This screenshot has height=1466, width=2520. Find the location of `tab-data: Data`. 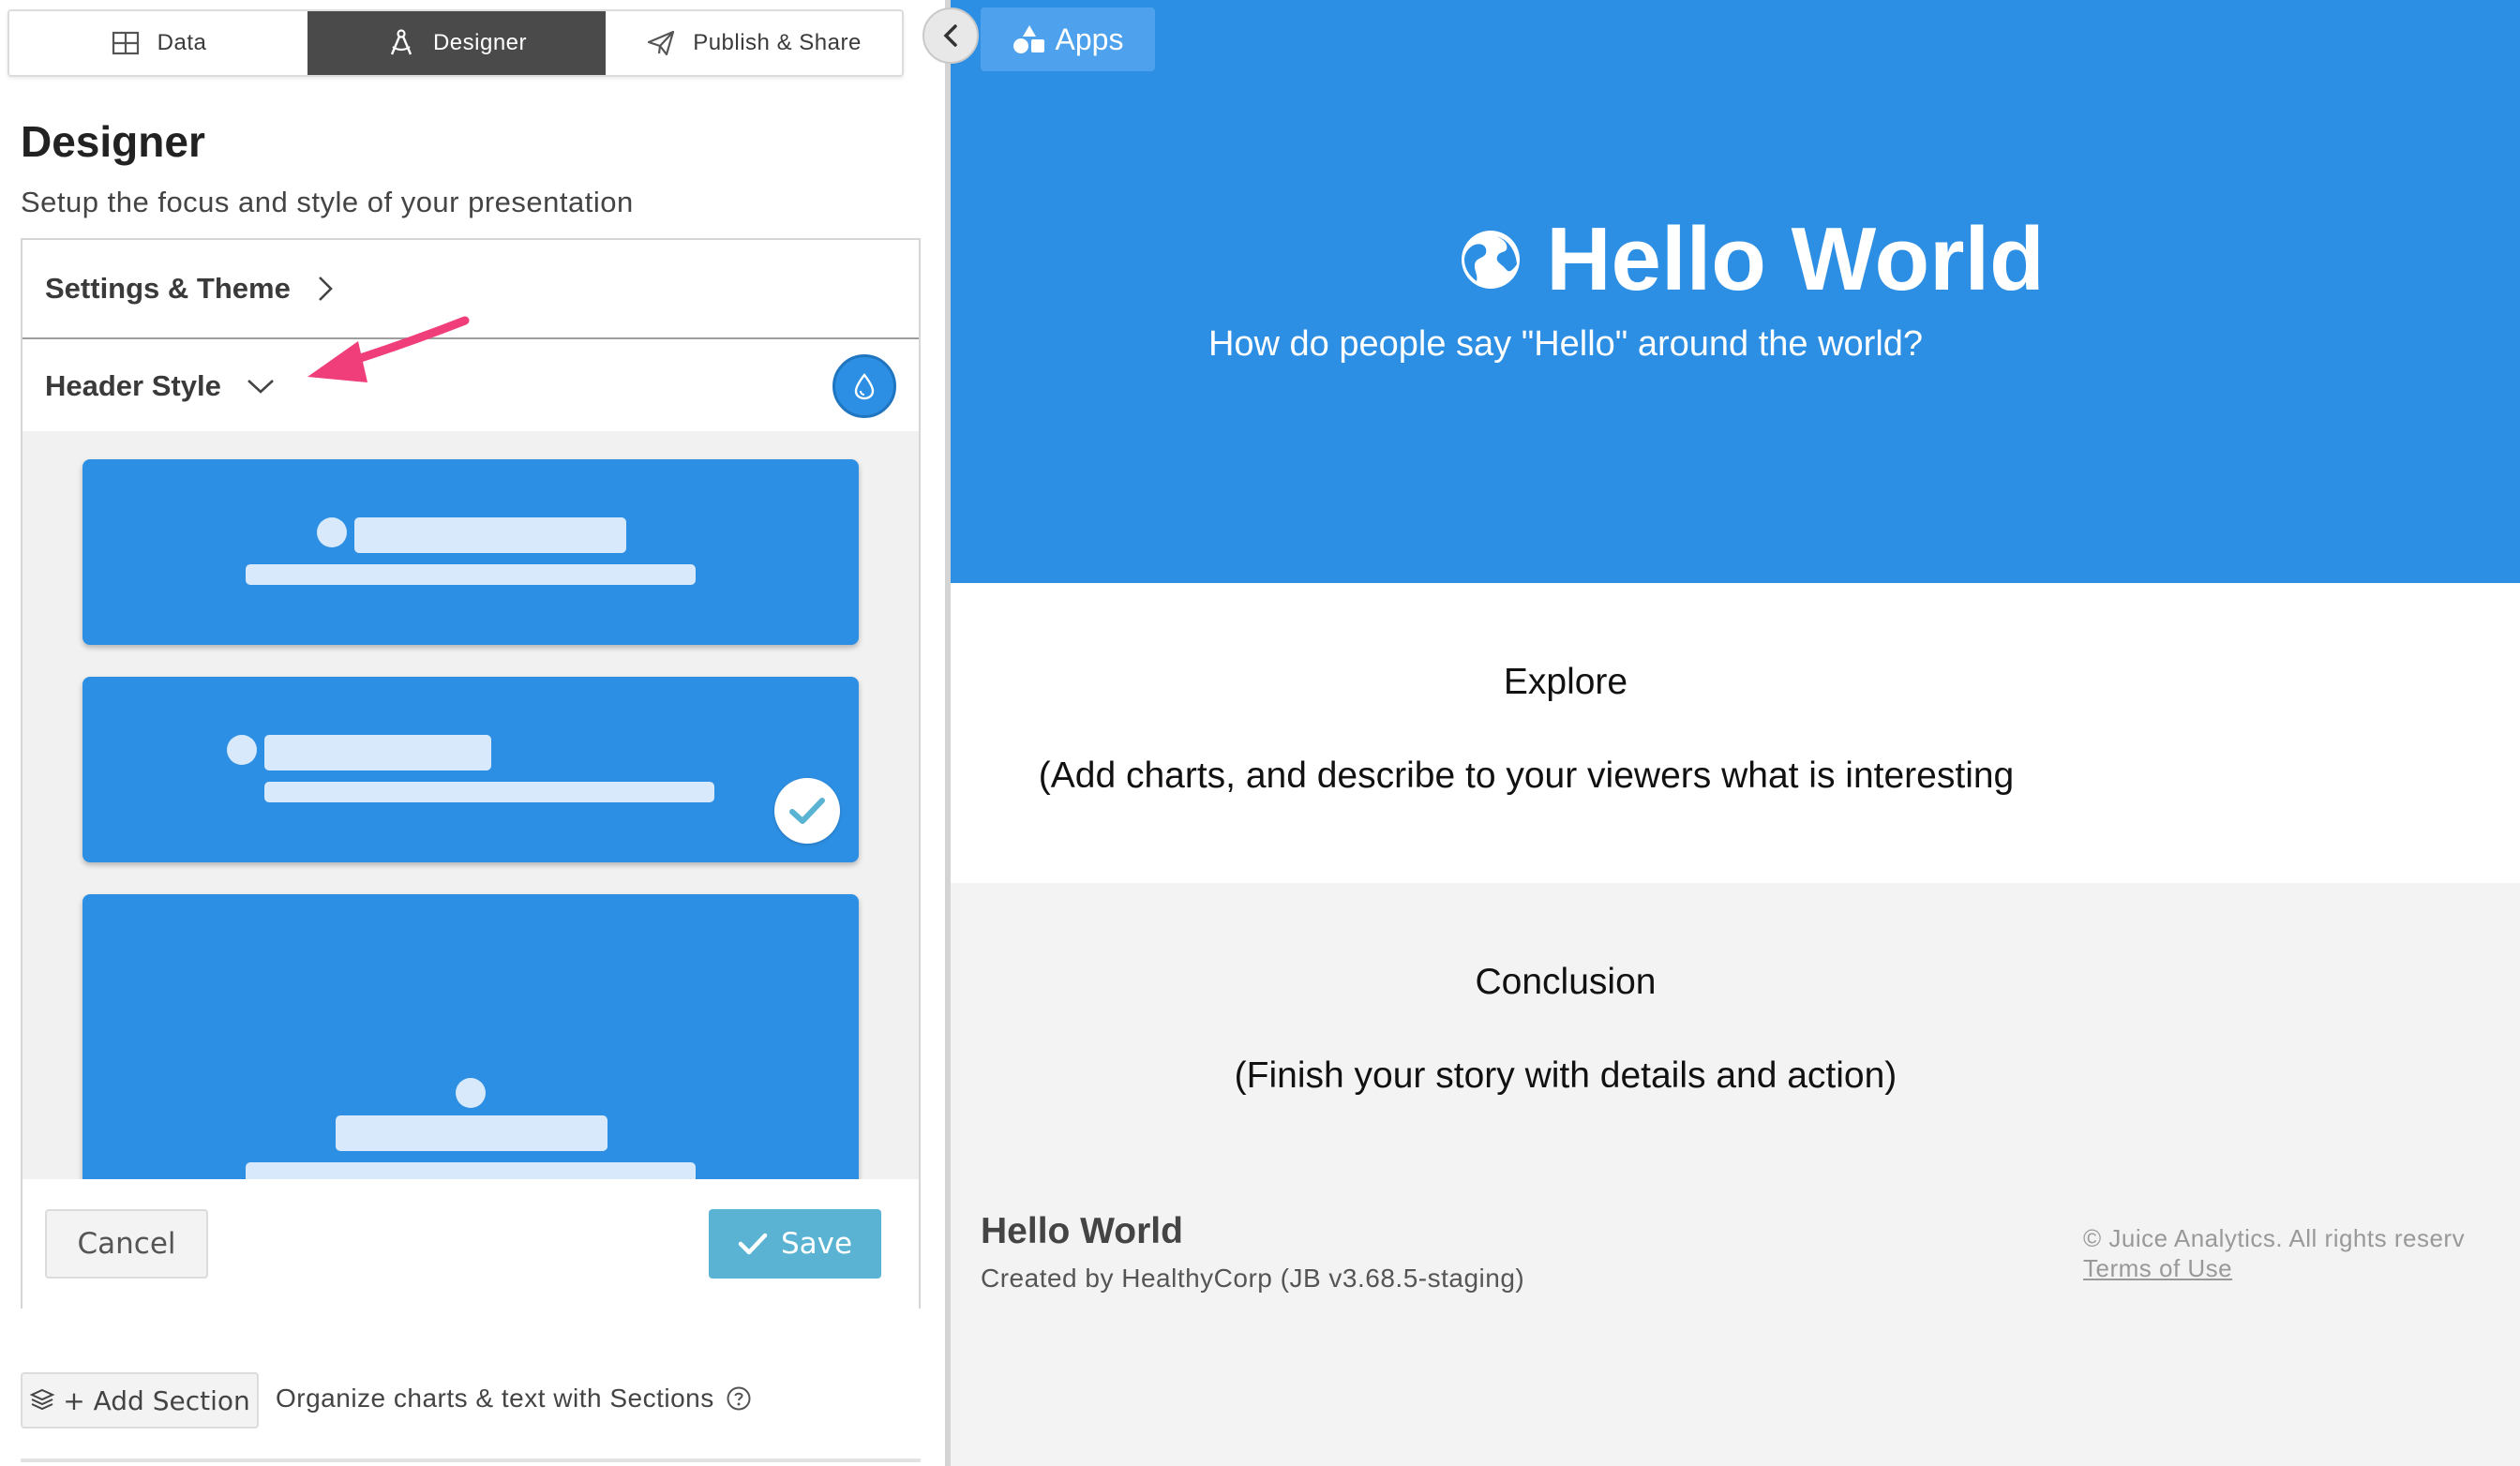

tab-data: Data is located at coordinates (158, 43).